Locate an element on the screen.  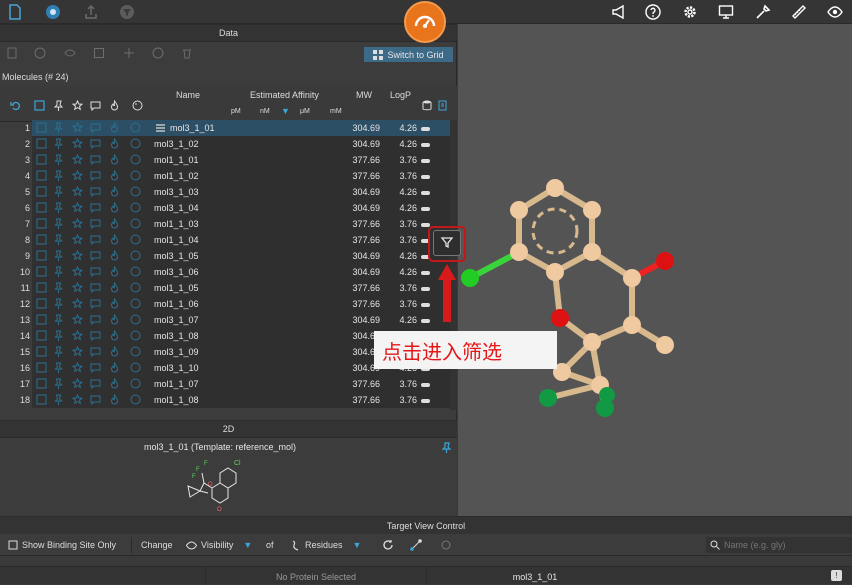
visibility-dropdown: Visibility ▼ is located at coordinates (219, 545).